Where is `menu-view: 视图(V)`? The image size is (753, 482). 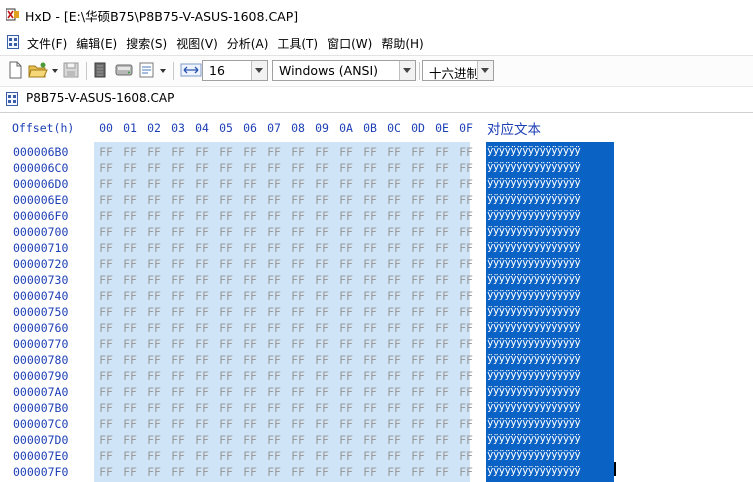
menu-view: 视图(V) is located at coordinates (197, 43).